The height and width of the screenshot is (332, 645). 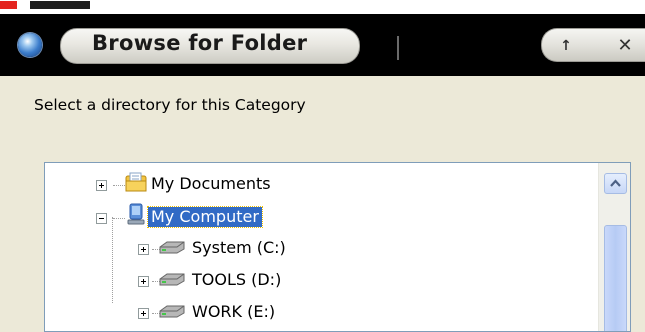 I want to click on tree-item-tools-drive: TOOLS (D:), so click(x=320, y=281).